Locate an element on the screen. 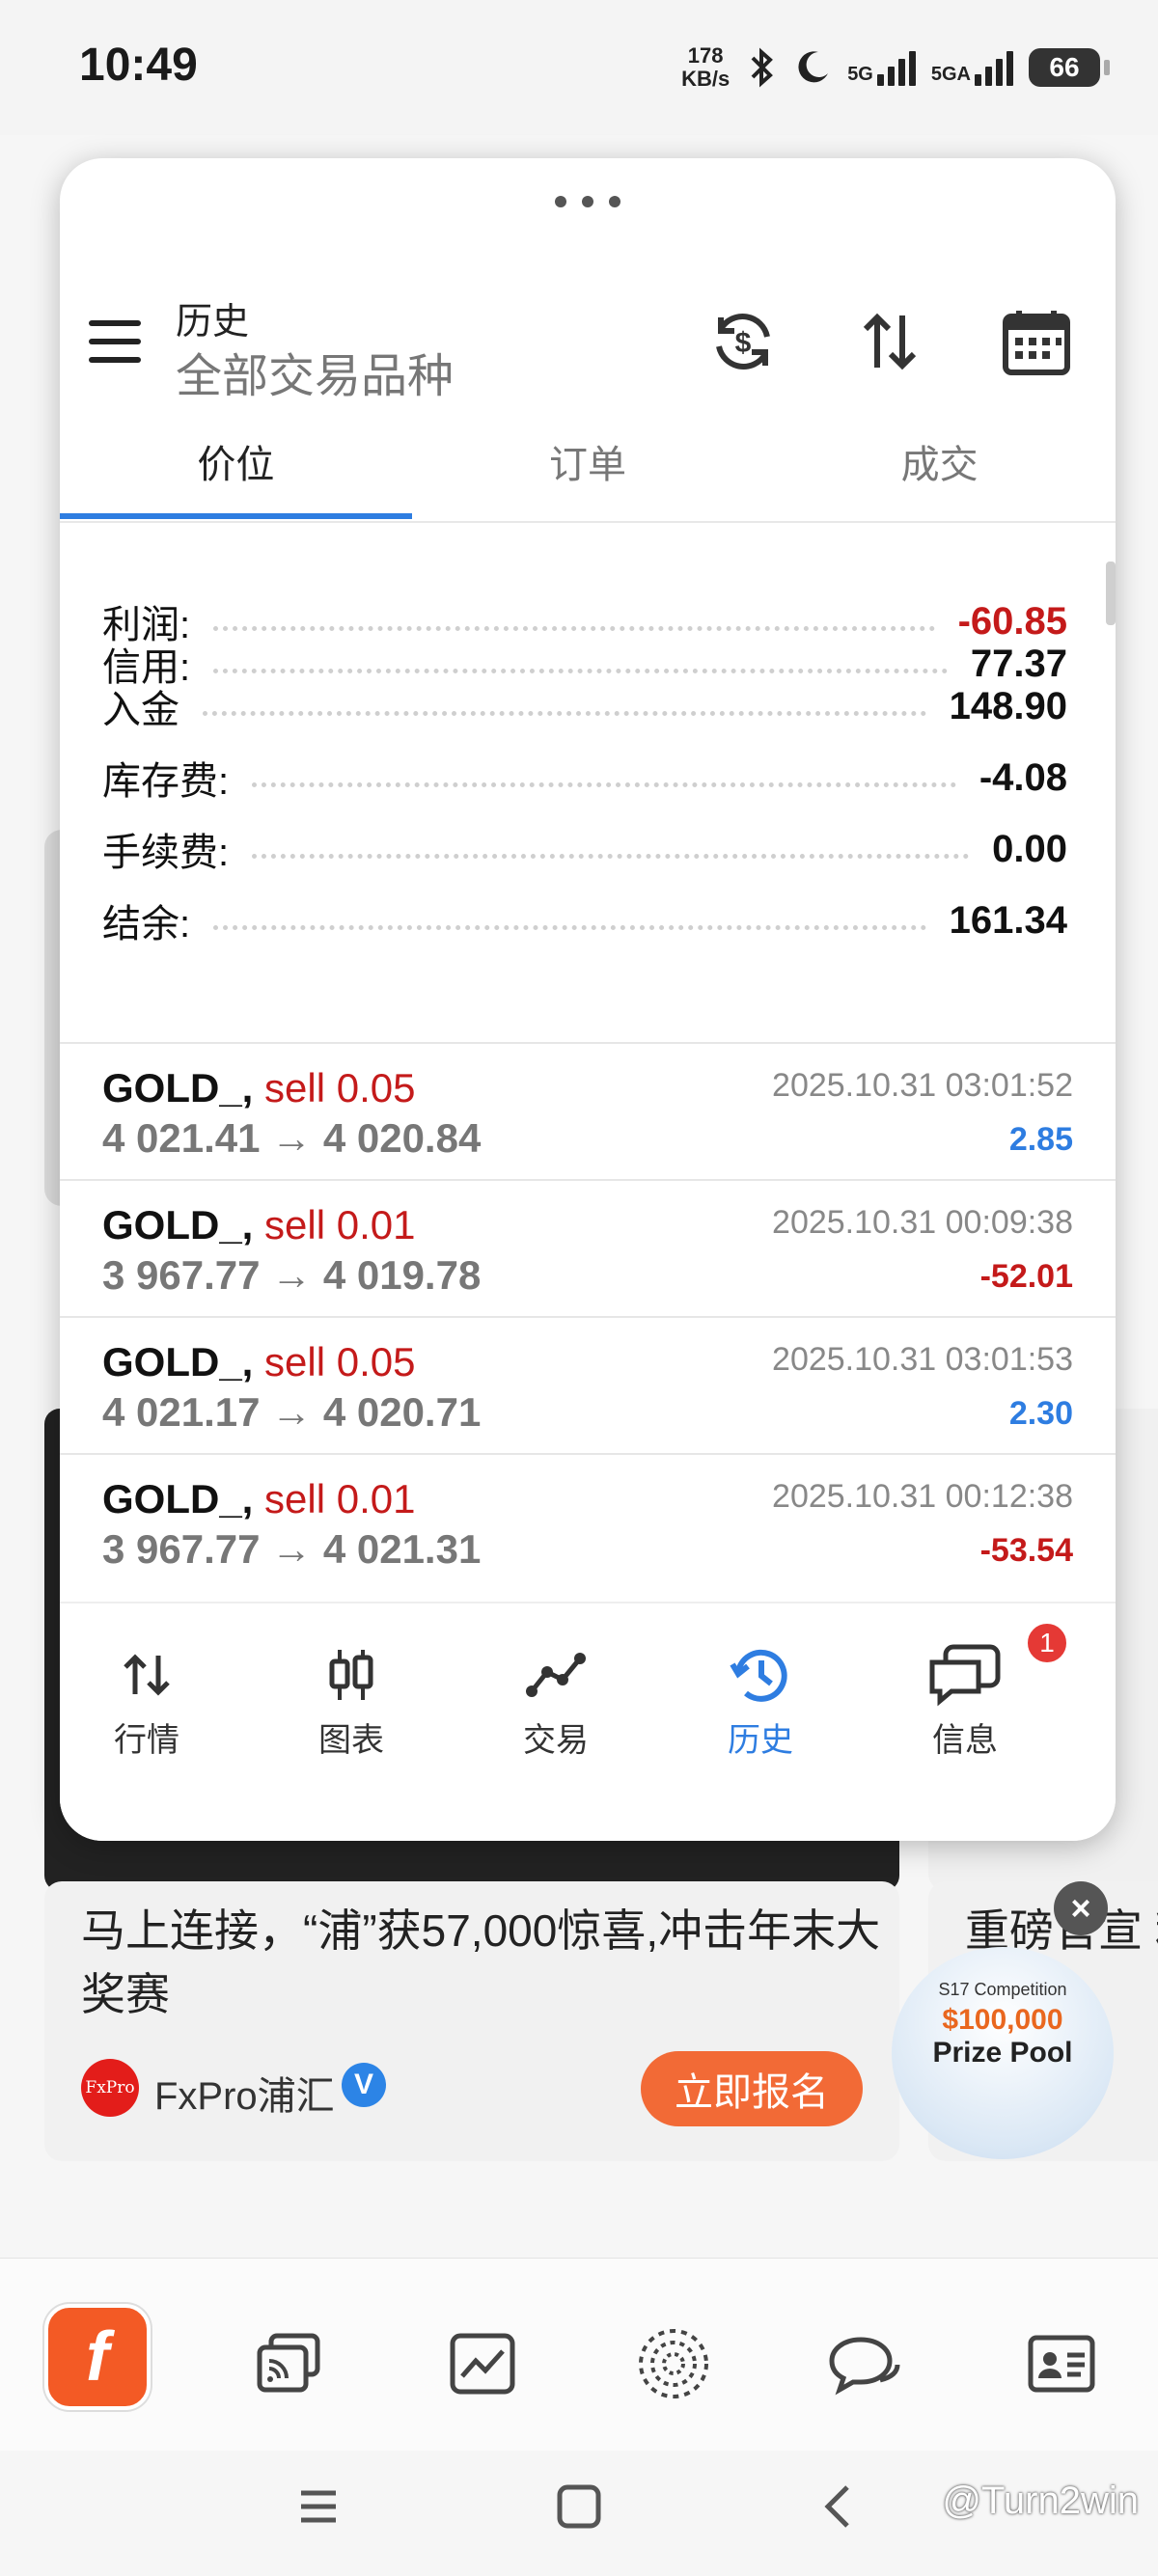 The image size is (1158, 2576). summary-label: 入金 is located at coordinates (140, 710).